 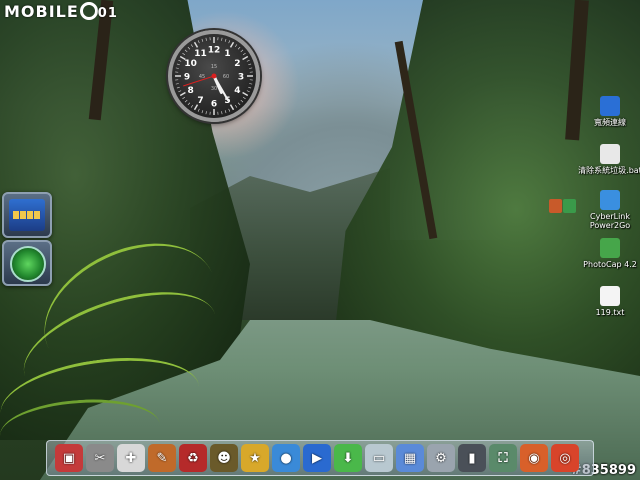 I want to click on site-watermark-logo: MOBILE 01, so click(x=61, y=13).